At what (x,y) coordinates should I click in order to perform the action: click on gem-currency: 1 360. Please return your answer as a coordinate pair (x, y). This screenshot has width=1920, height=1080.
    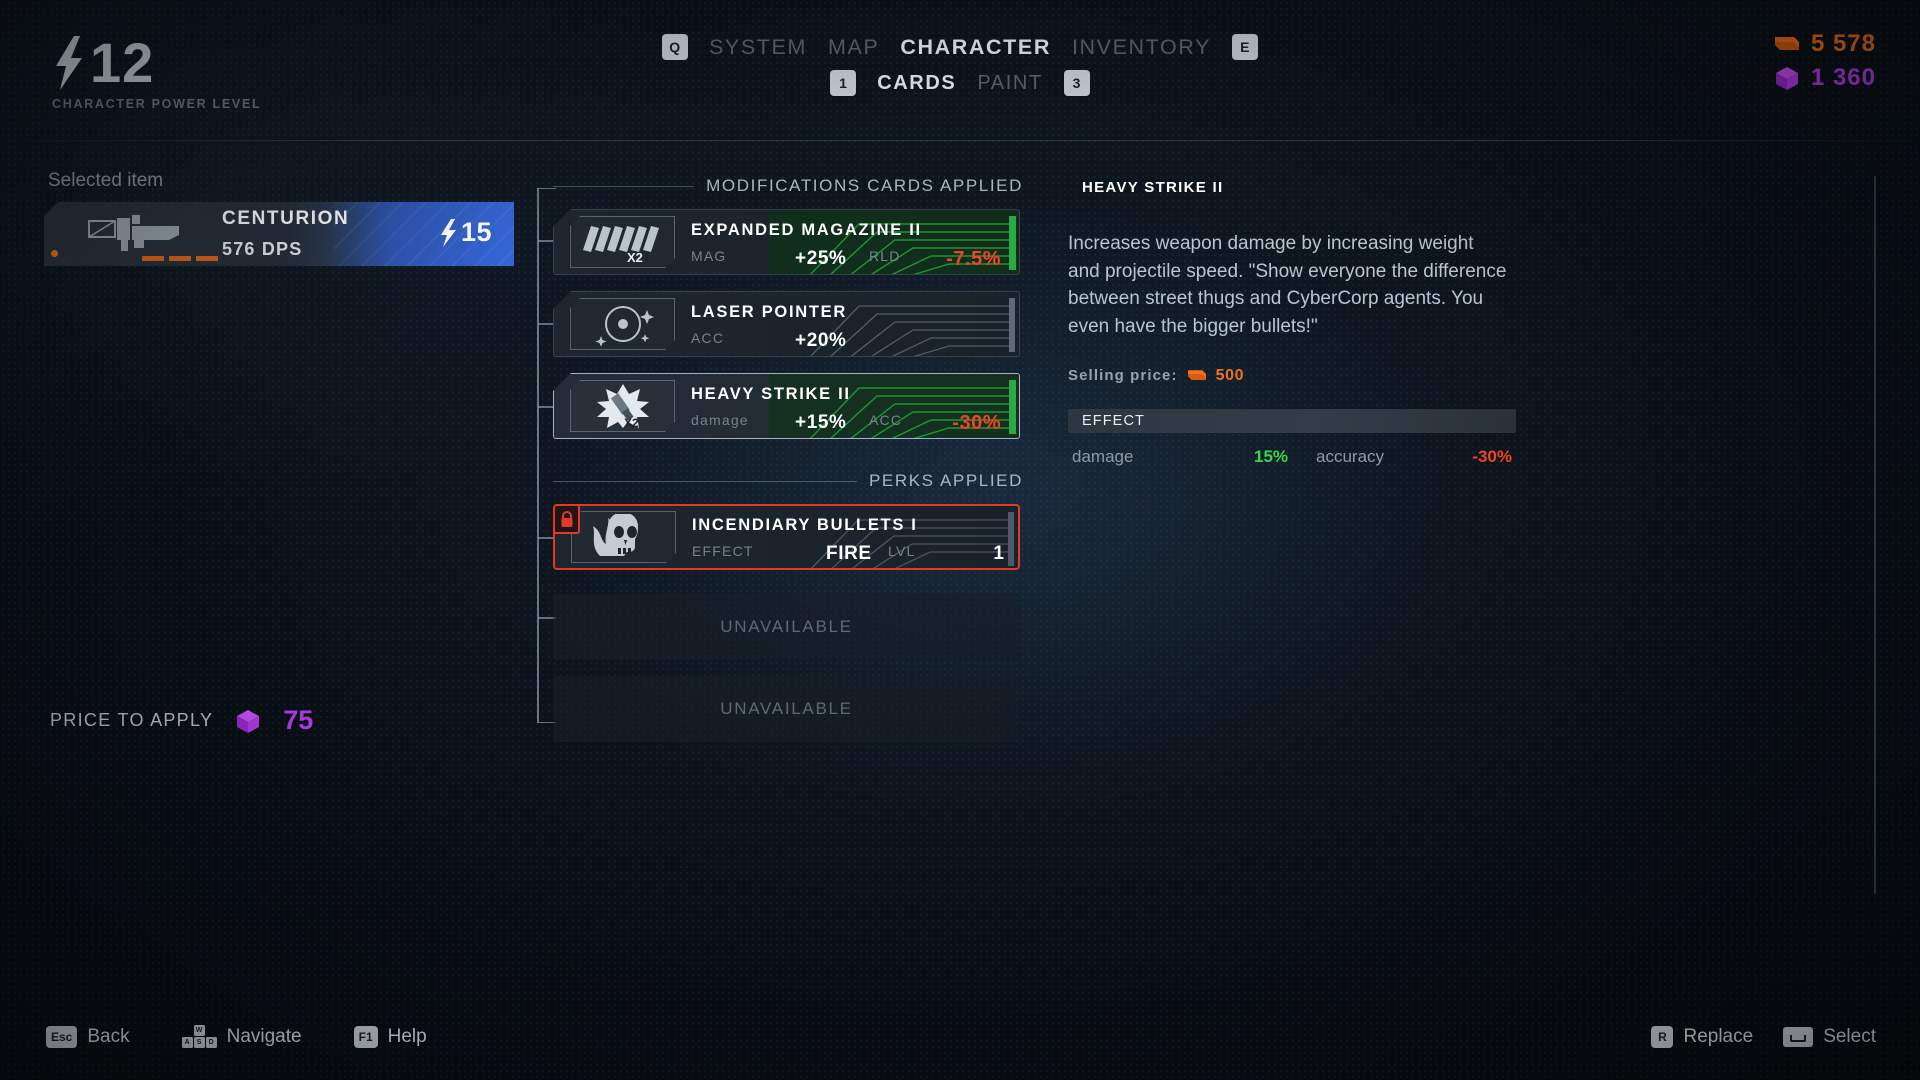
    Looking at the image, I should click on (1825, 78).